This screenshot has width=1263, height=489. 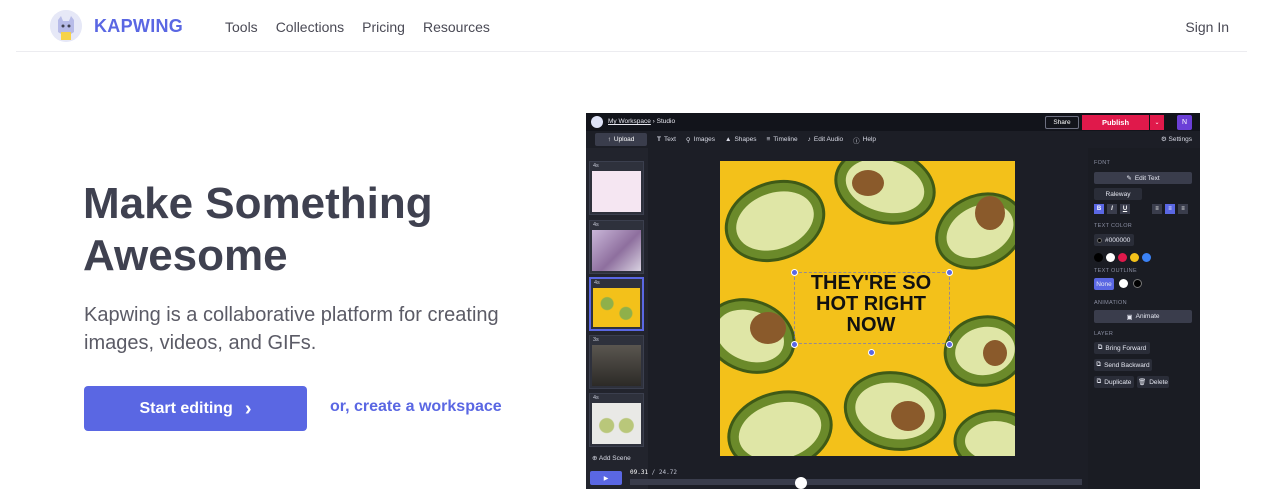 I want to click on swatch-red, so click(x=1122, y=257).